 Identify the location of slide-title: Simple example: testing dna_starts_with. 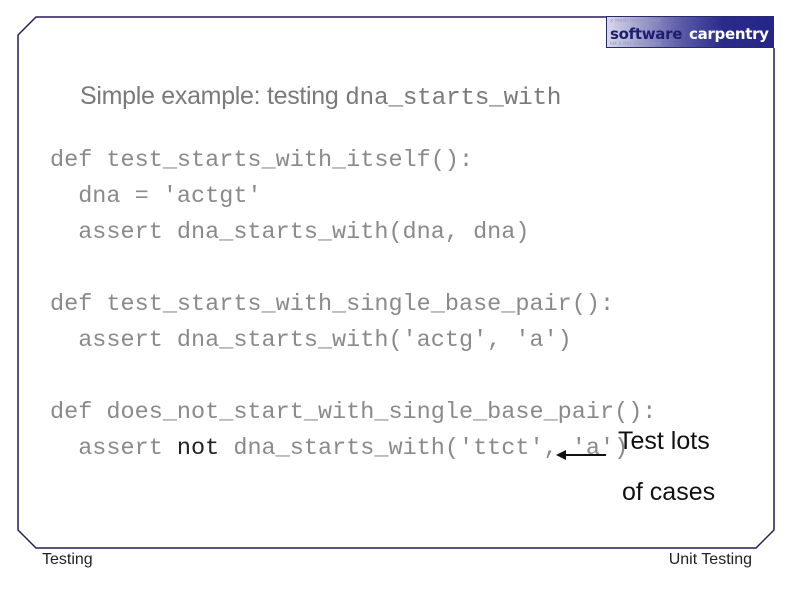
(321, 97).